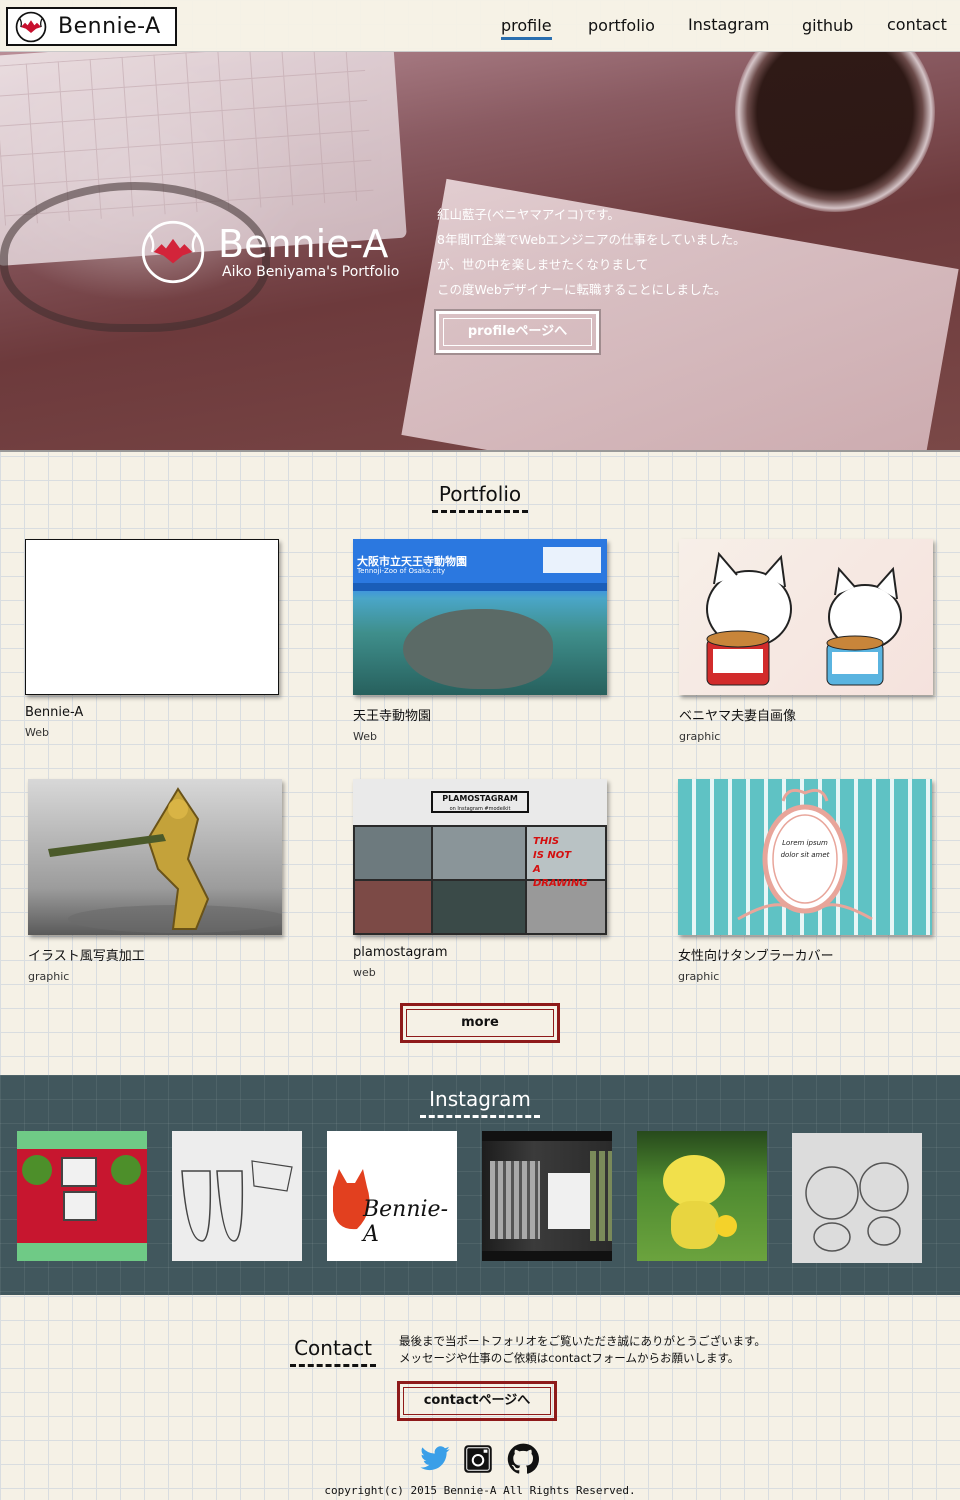 Image resolution: width=960 pixels, height=1500 pixels. I want to click on contact-page-button: contactページへ, so click(477, 1401).